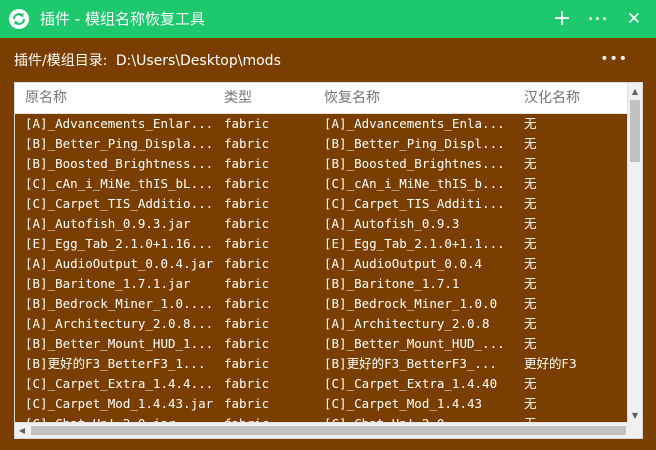 The height and width of the screenshot is (450, 656). Describe the element at coordinates (552, 98) in the screenshot. I see `header-chinese-name: 汉化名称` at that location.